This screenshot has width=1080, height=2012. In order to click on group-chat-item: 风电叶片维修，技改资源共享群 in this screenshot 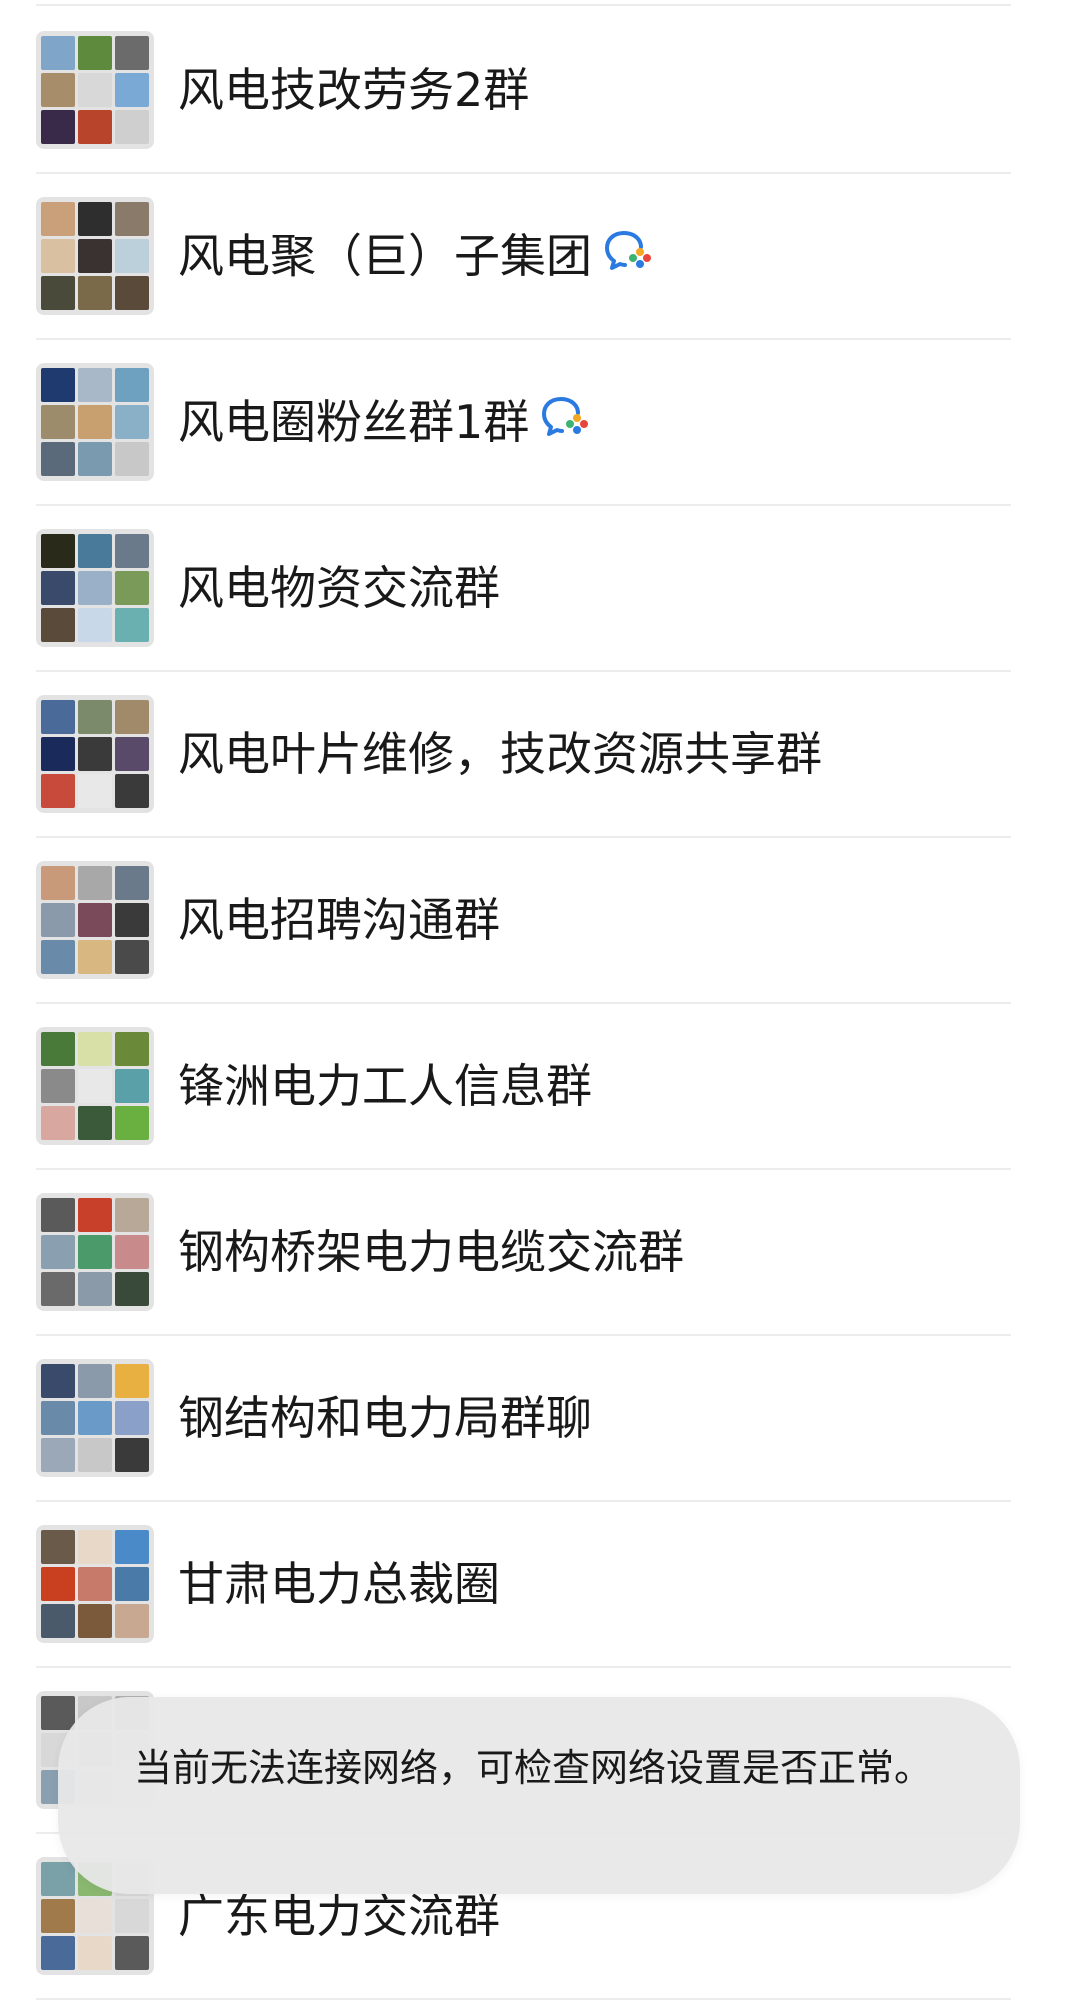, I will do `click(540, 754)`.